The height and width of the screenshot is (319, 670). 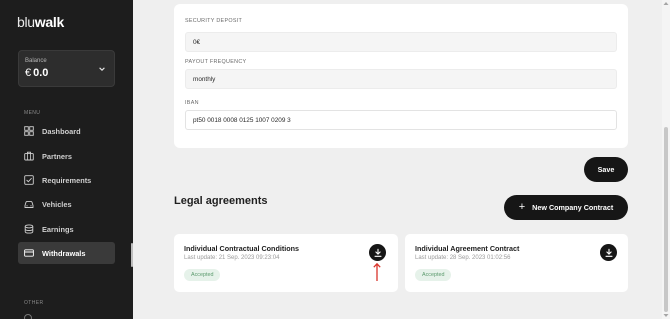 What do you see at coordinates (401, 120) in the screenshot?
I see `iban-field: pt50 0018 0008 0125 1007 0209 3` at bounding box center [401, 120].